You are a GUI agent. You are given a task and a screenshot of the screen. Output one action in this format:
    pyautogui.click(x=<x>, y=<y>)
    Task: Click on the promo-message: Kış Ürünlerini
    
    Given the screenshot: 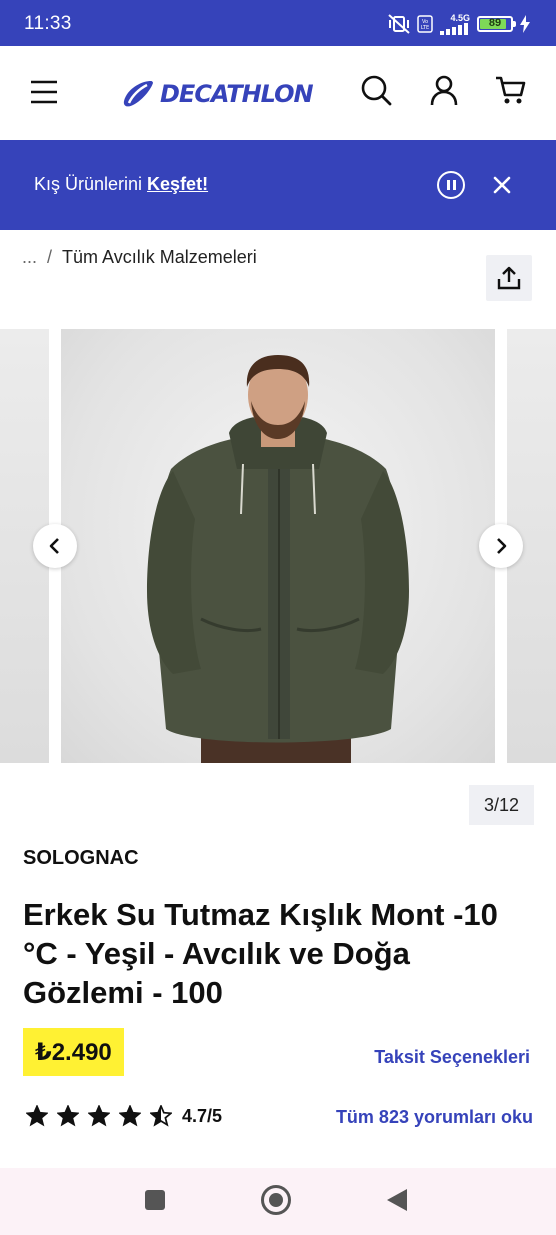 What is the action you would take?
    pyautogui.click(x=91, y=184)
    